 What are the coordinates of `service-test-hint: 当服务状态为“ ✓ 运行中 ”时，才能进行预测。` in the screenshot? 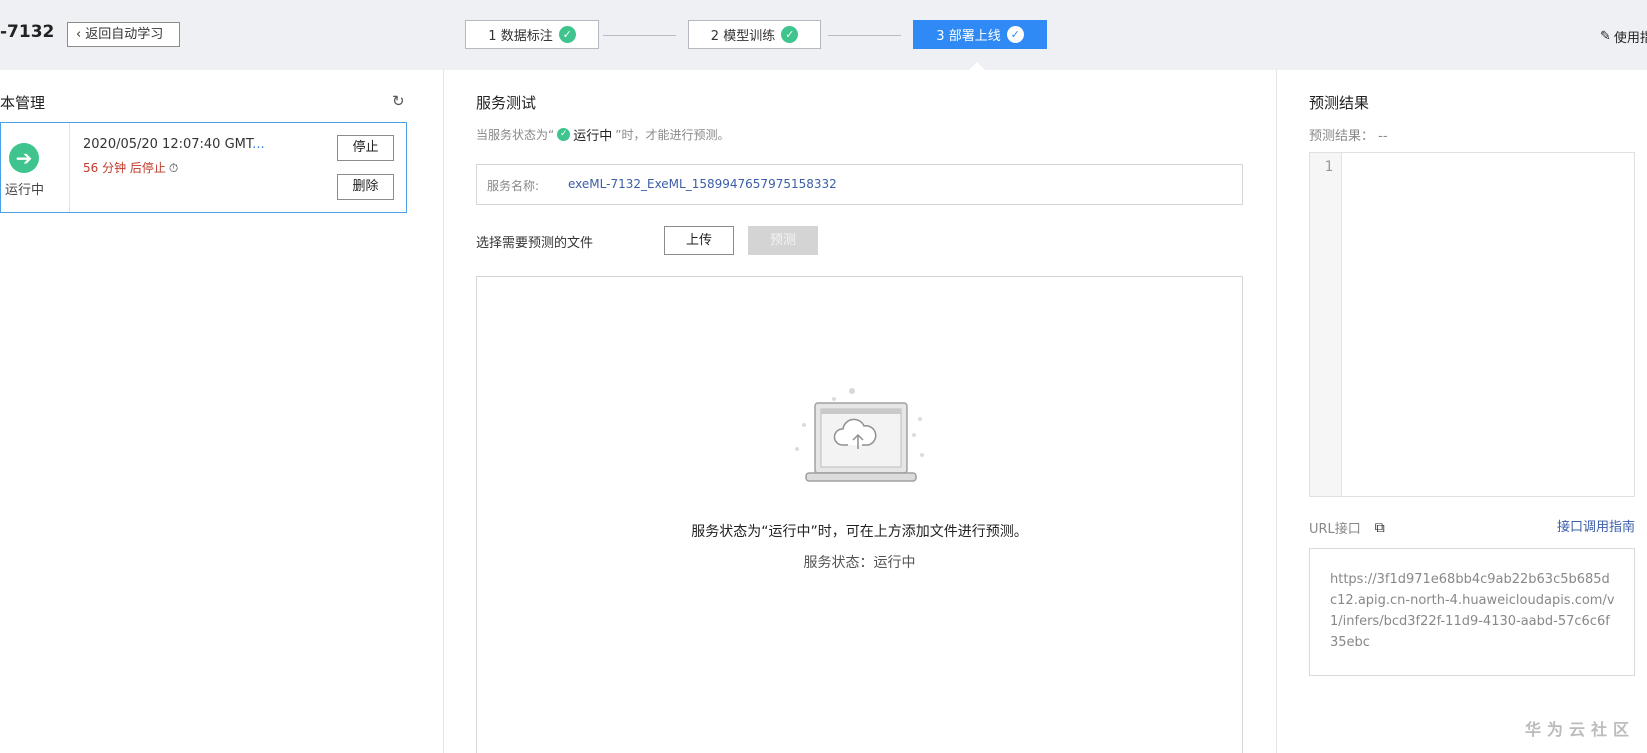 It's located at (602, 134).